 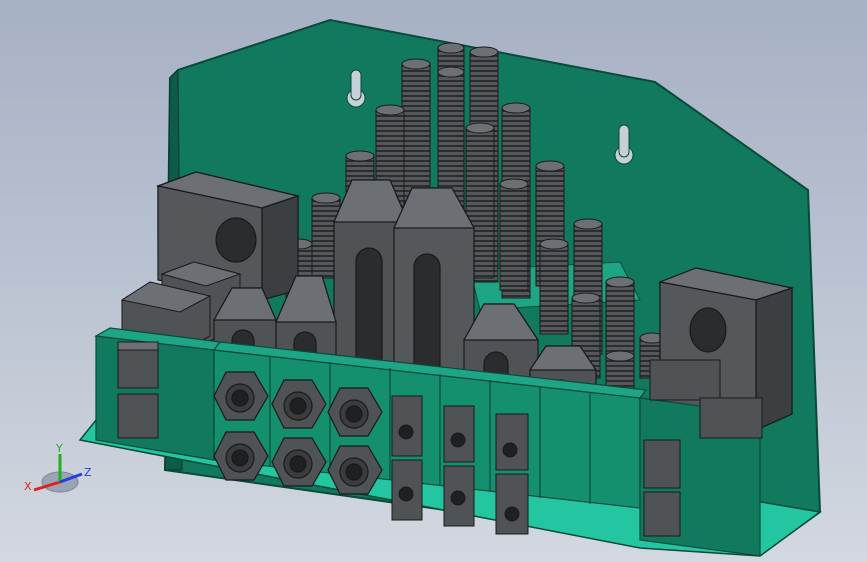 What do you see at coordinates (28, 486) in the screenshot?
I see `x-axis-label: X` at bounding box center [28, 486].